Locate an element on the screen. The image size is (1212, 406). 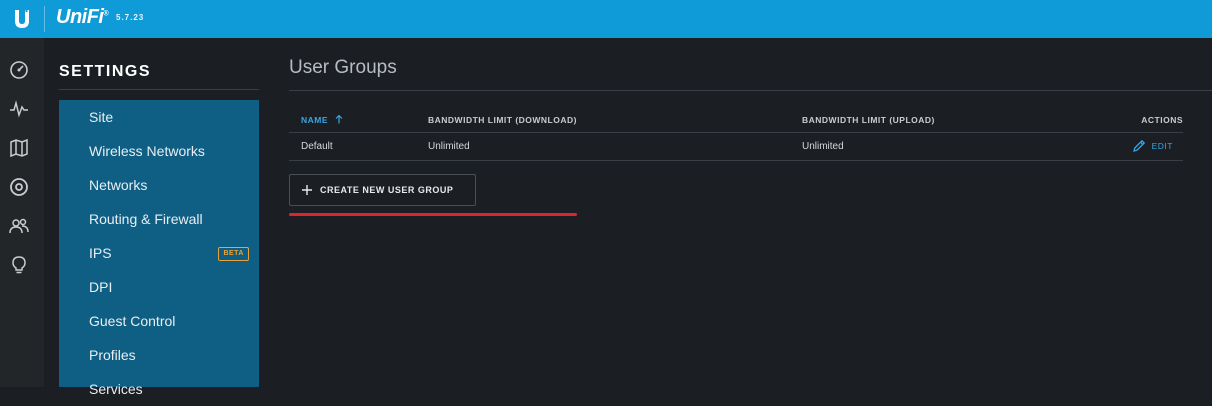
create-user-group-button: CREATE NEW USER GROUP is located at coordinates (382, 190).